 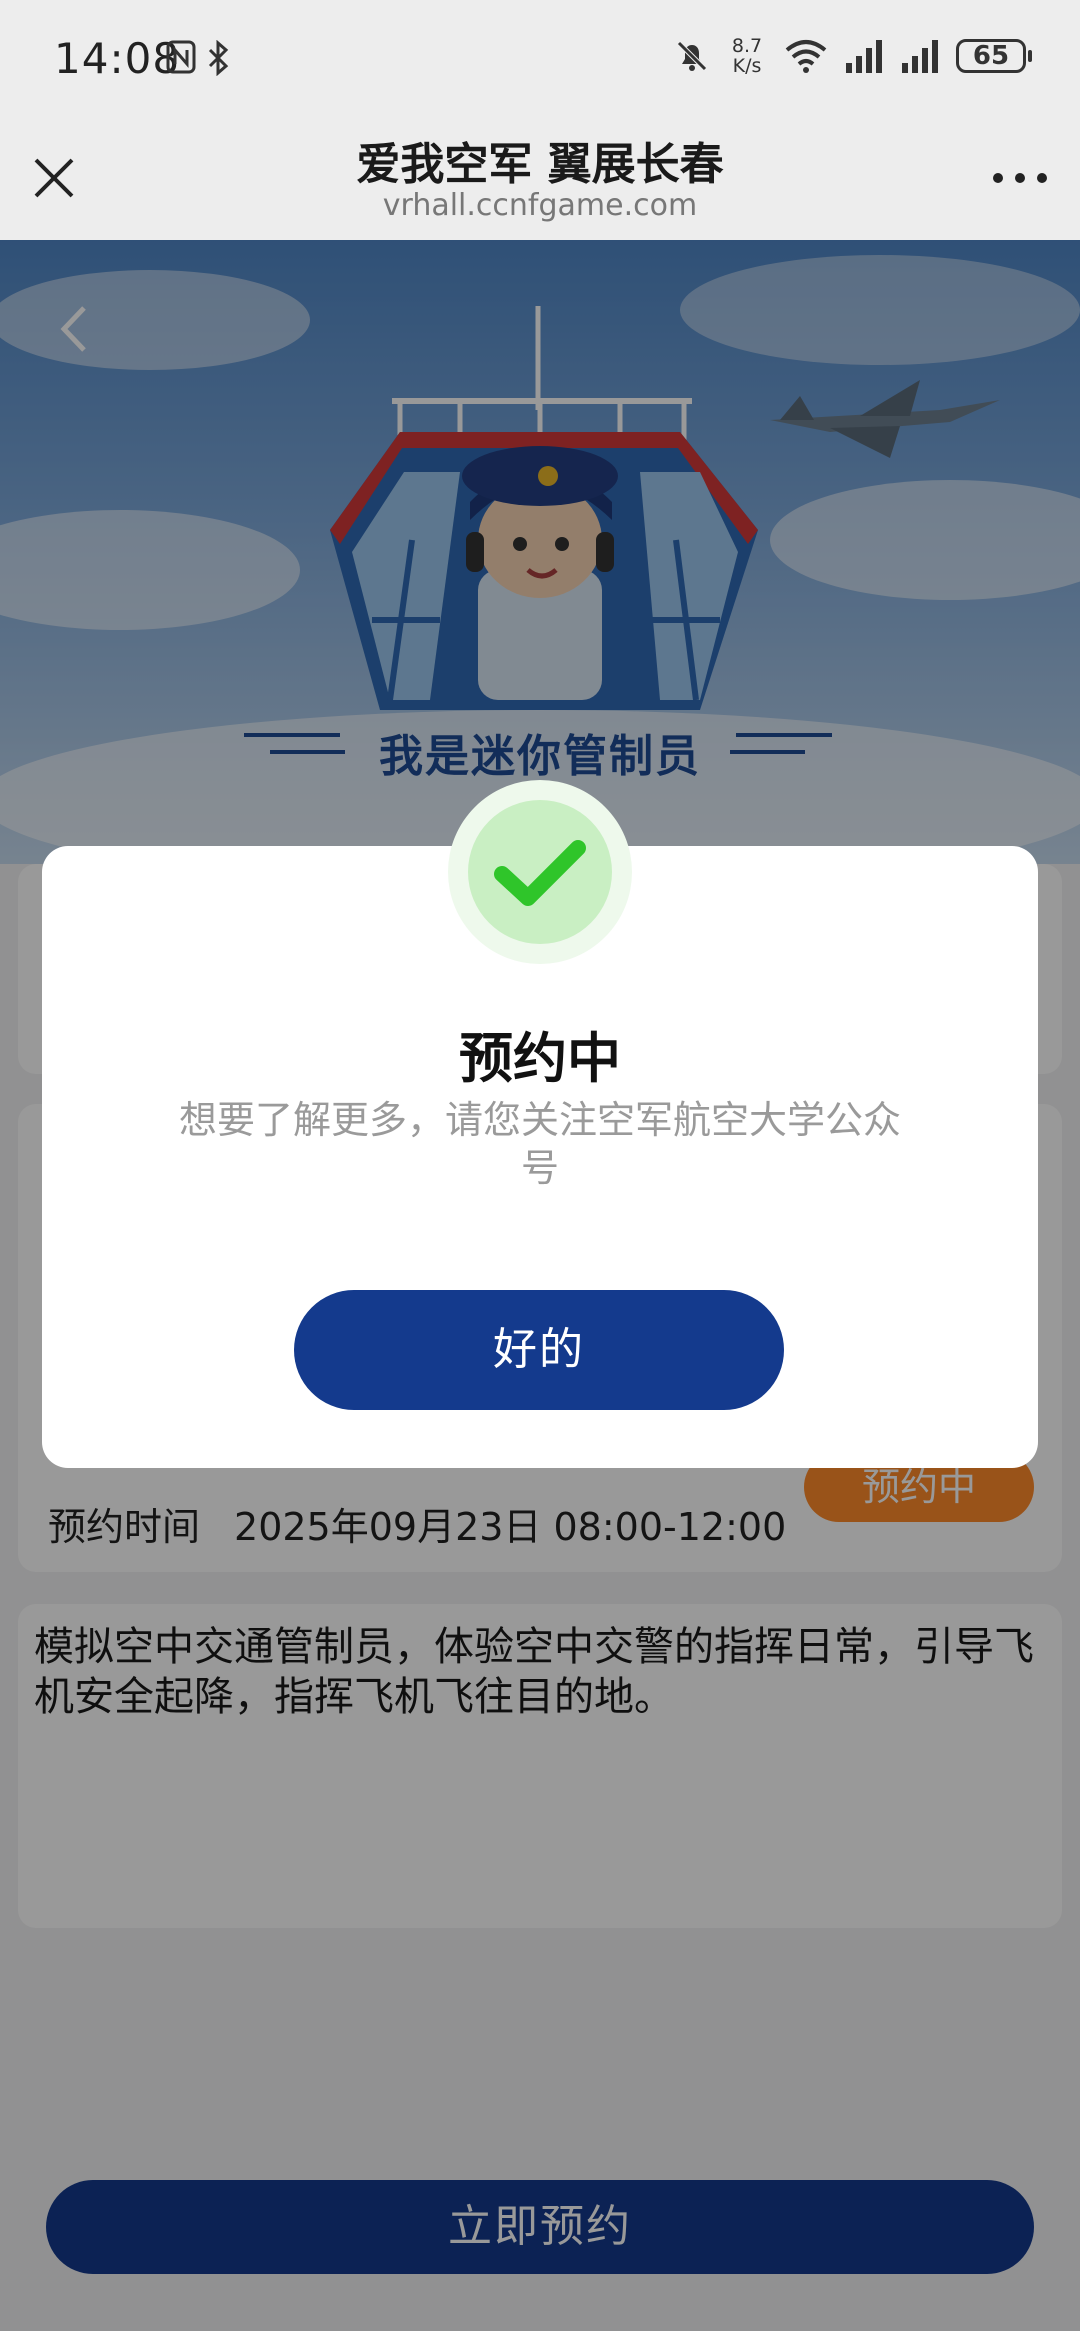 I want to click on status-time: 14:08, so click(x=117, y=58).